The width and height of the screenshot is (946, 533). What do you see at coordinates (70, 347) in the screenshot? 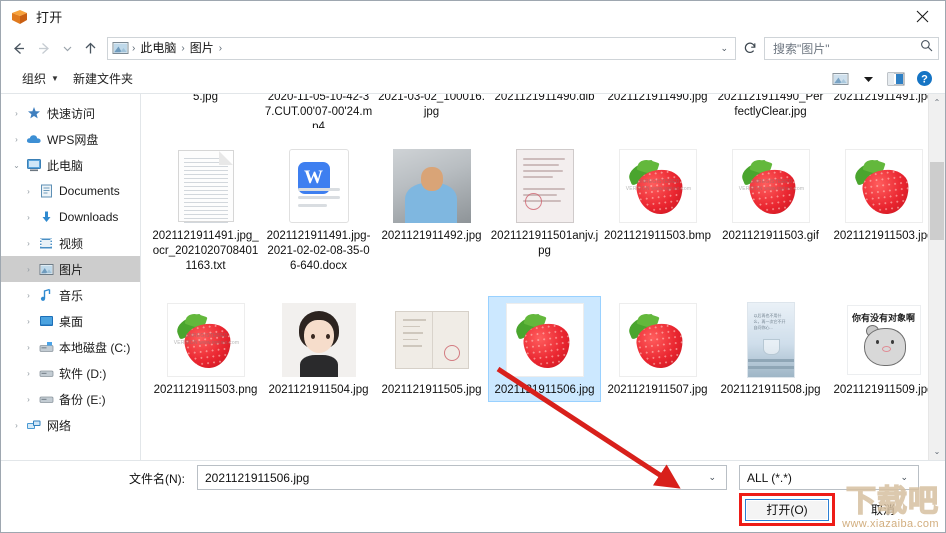
I see `sidebar-item-local-disk-c: › 本地磁盘 (C:)` at bounding box center [70, 347].